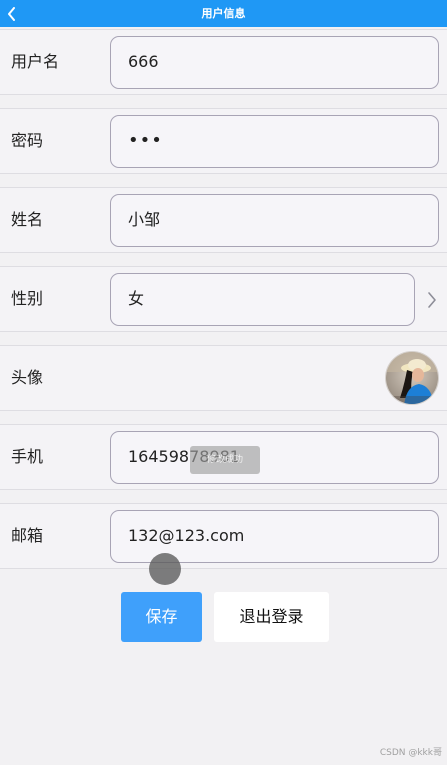  Describe the element at coordinates (35, 61) in the screenshot. I see `username-label: 用户名` at that location.